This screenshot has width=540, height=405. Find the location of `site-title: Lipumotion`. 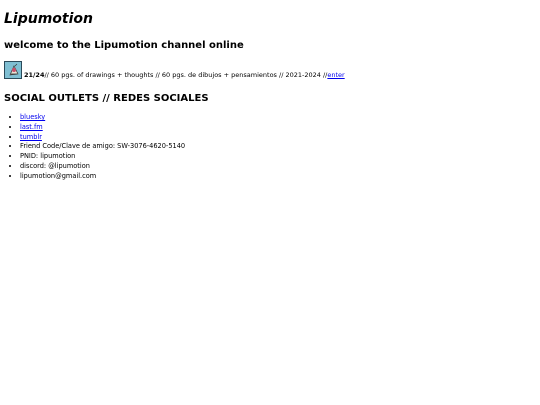

site-title: Lipumotion is located at coordinates (48, 19).